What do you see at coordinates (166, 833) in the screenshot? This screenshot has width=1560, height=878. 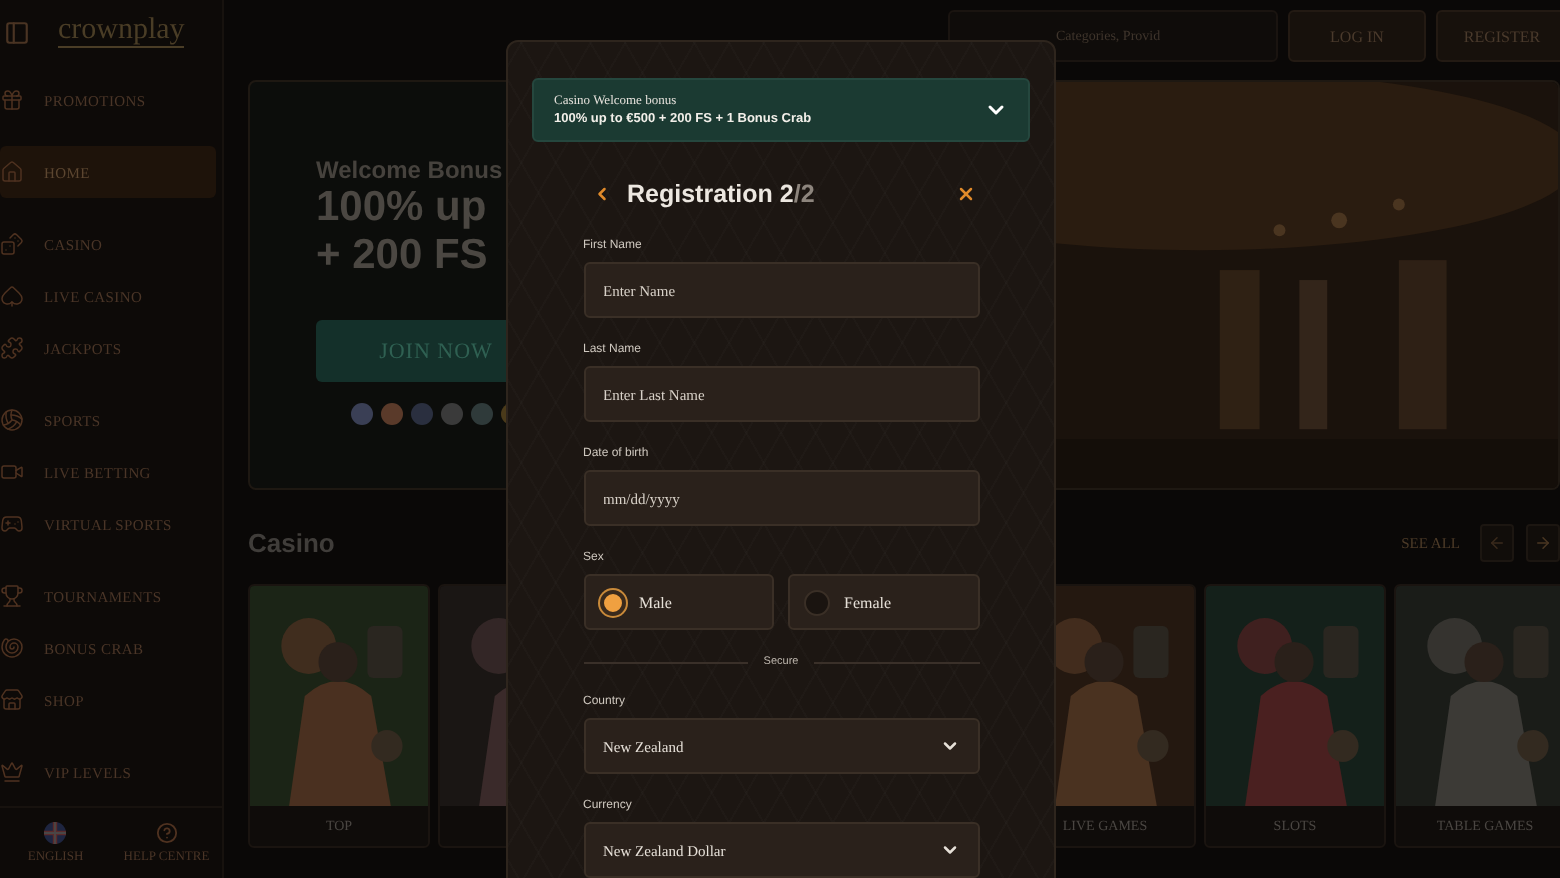 I see `help-icon` at bounding box center [166, 833].